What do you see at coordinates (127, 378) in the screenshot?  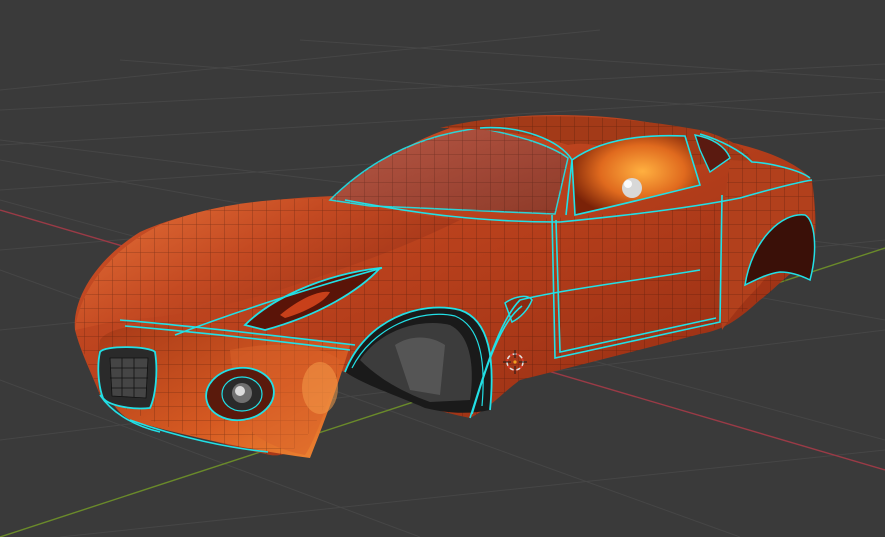 I see `front-grille` at bounding box center [127, 378].